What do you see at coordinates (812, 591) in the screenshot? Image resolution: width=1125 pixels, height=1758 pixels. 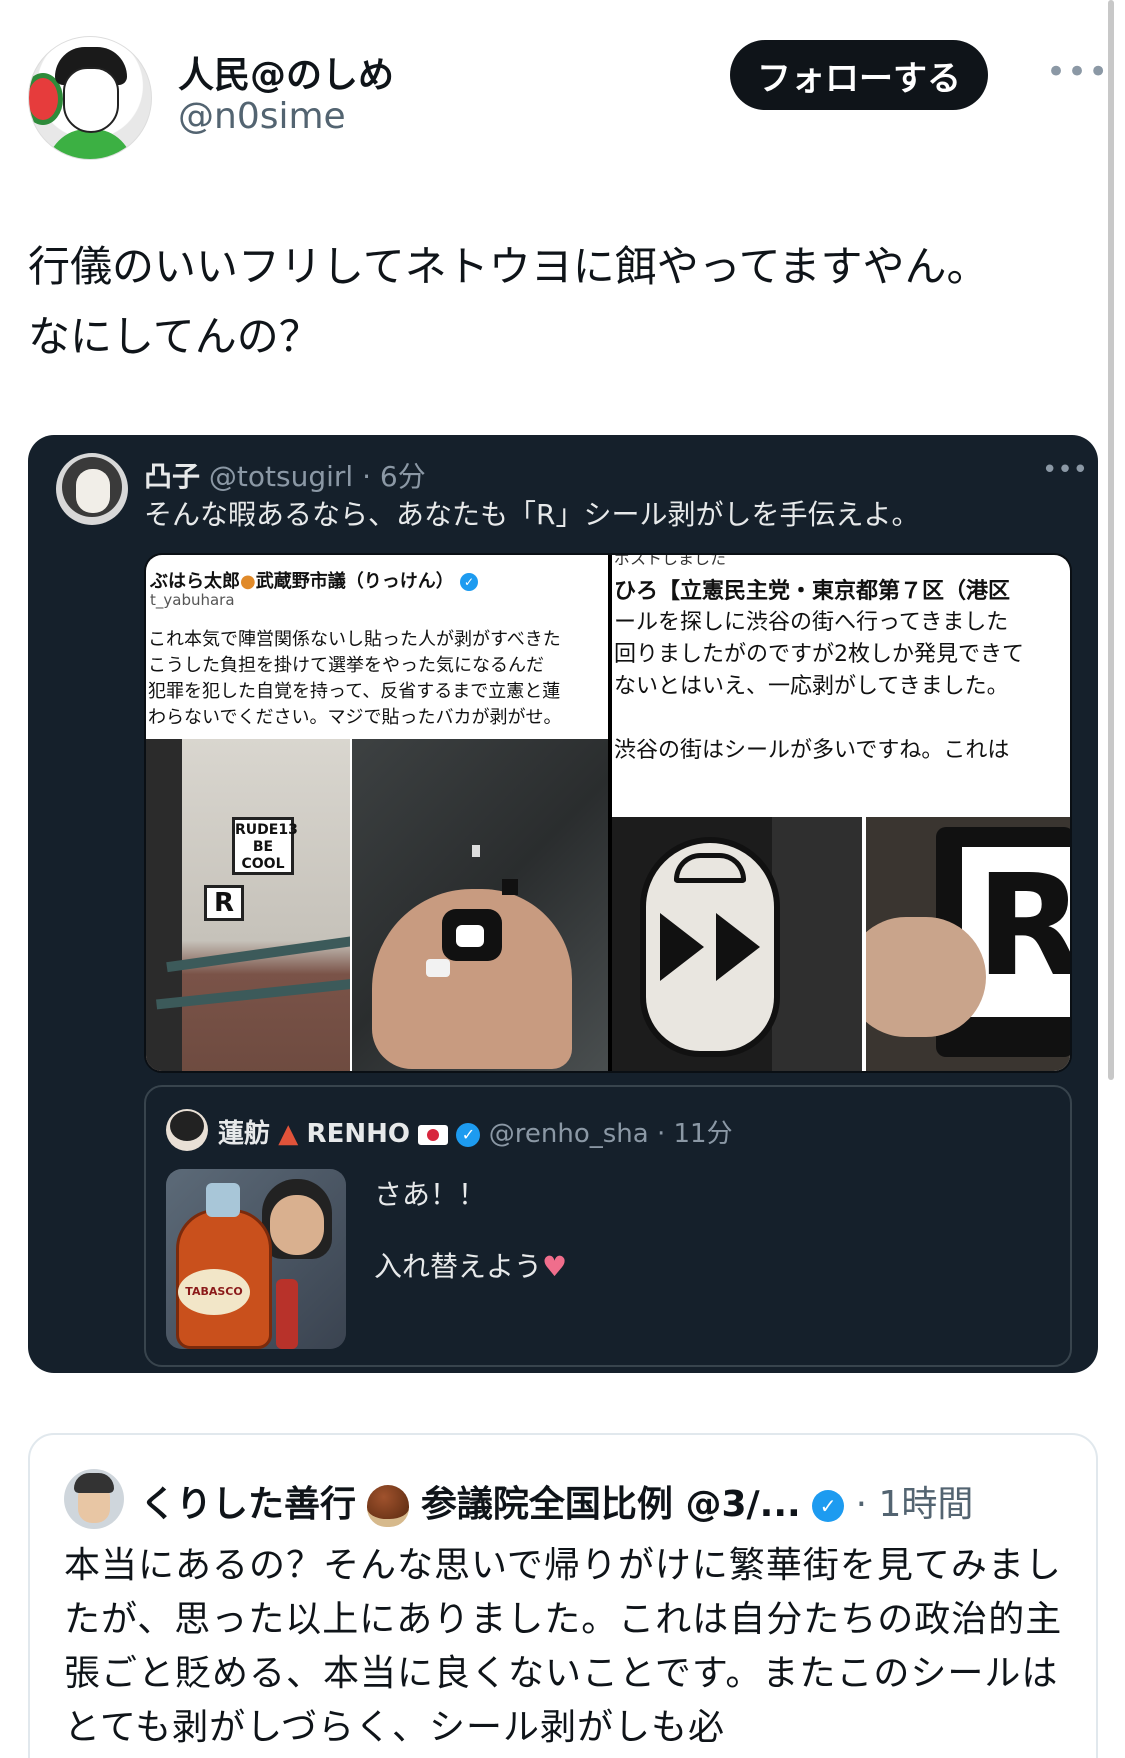 I see `screenshot-right-name: ひろ【立憲民主党・東京都第７区（港区` at bounding box center [812, 591].